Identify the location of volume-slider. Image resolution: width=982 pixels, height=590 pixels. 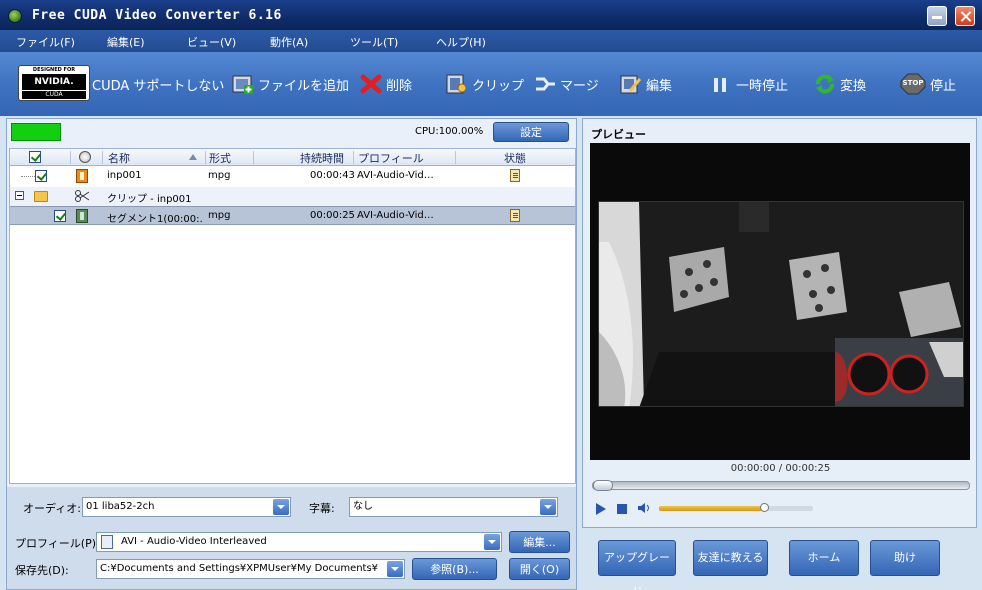
(736, 507).